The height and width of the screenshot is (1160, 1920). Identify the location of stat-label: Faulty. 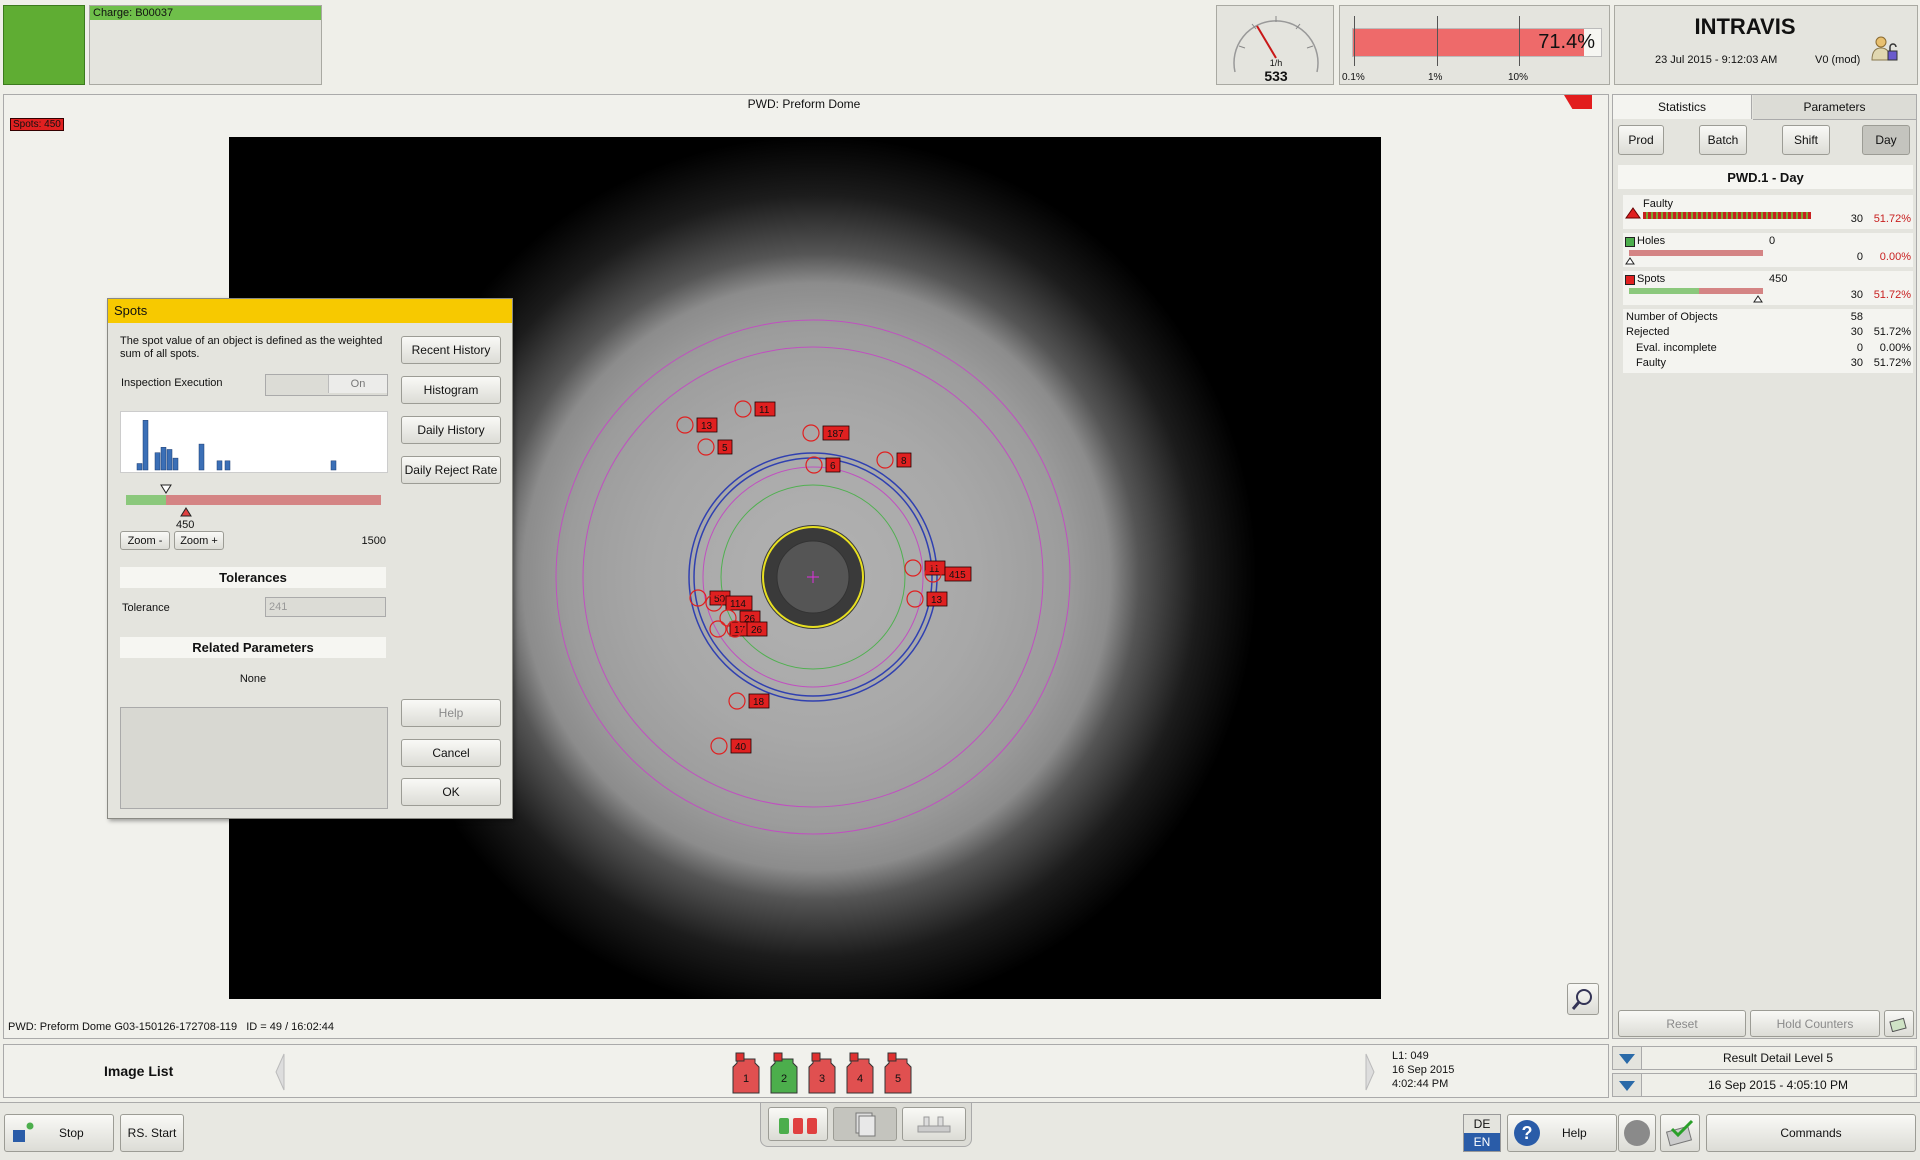
(1651, 363).